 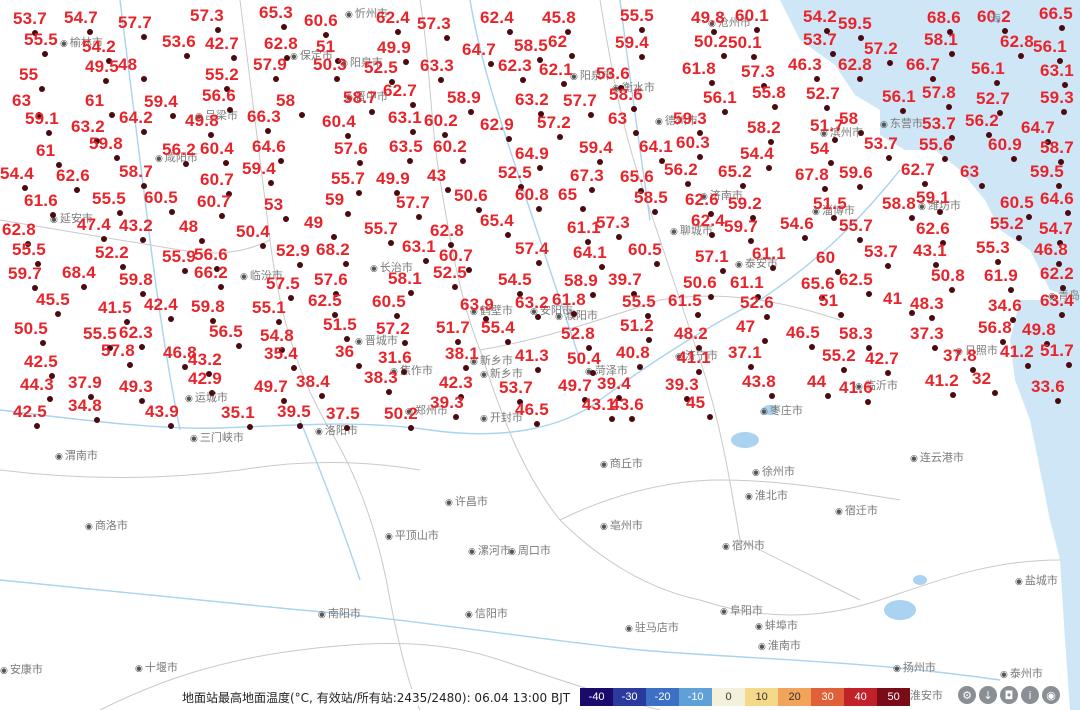 I want to click on download-icon: ↓, so click(x=988, y=695).